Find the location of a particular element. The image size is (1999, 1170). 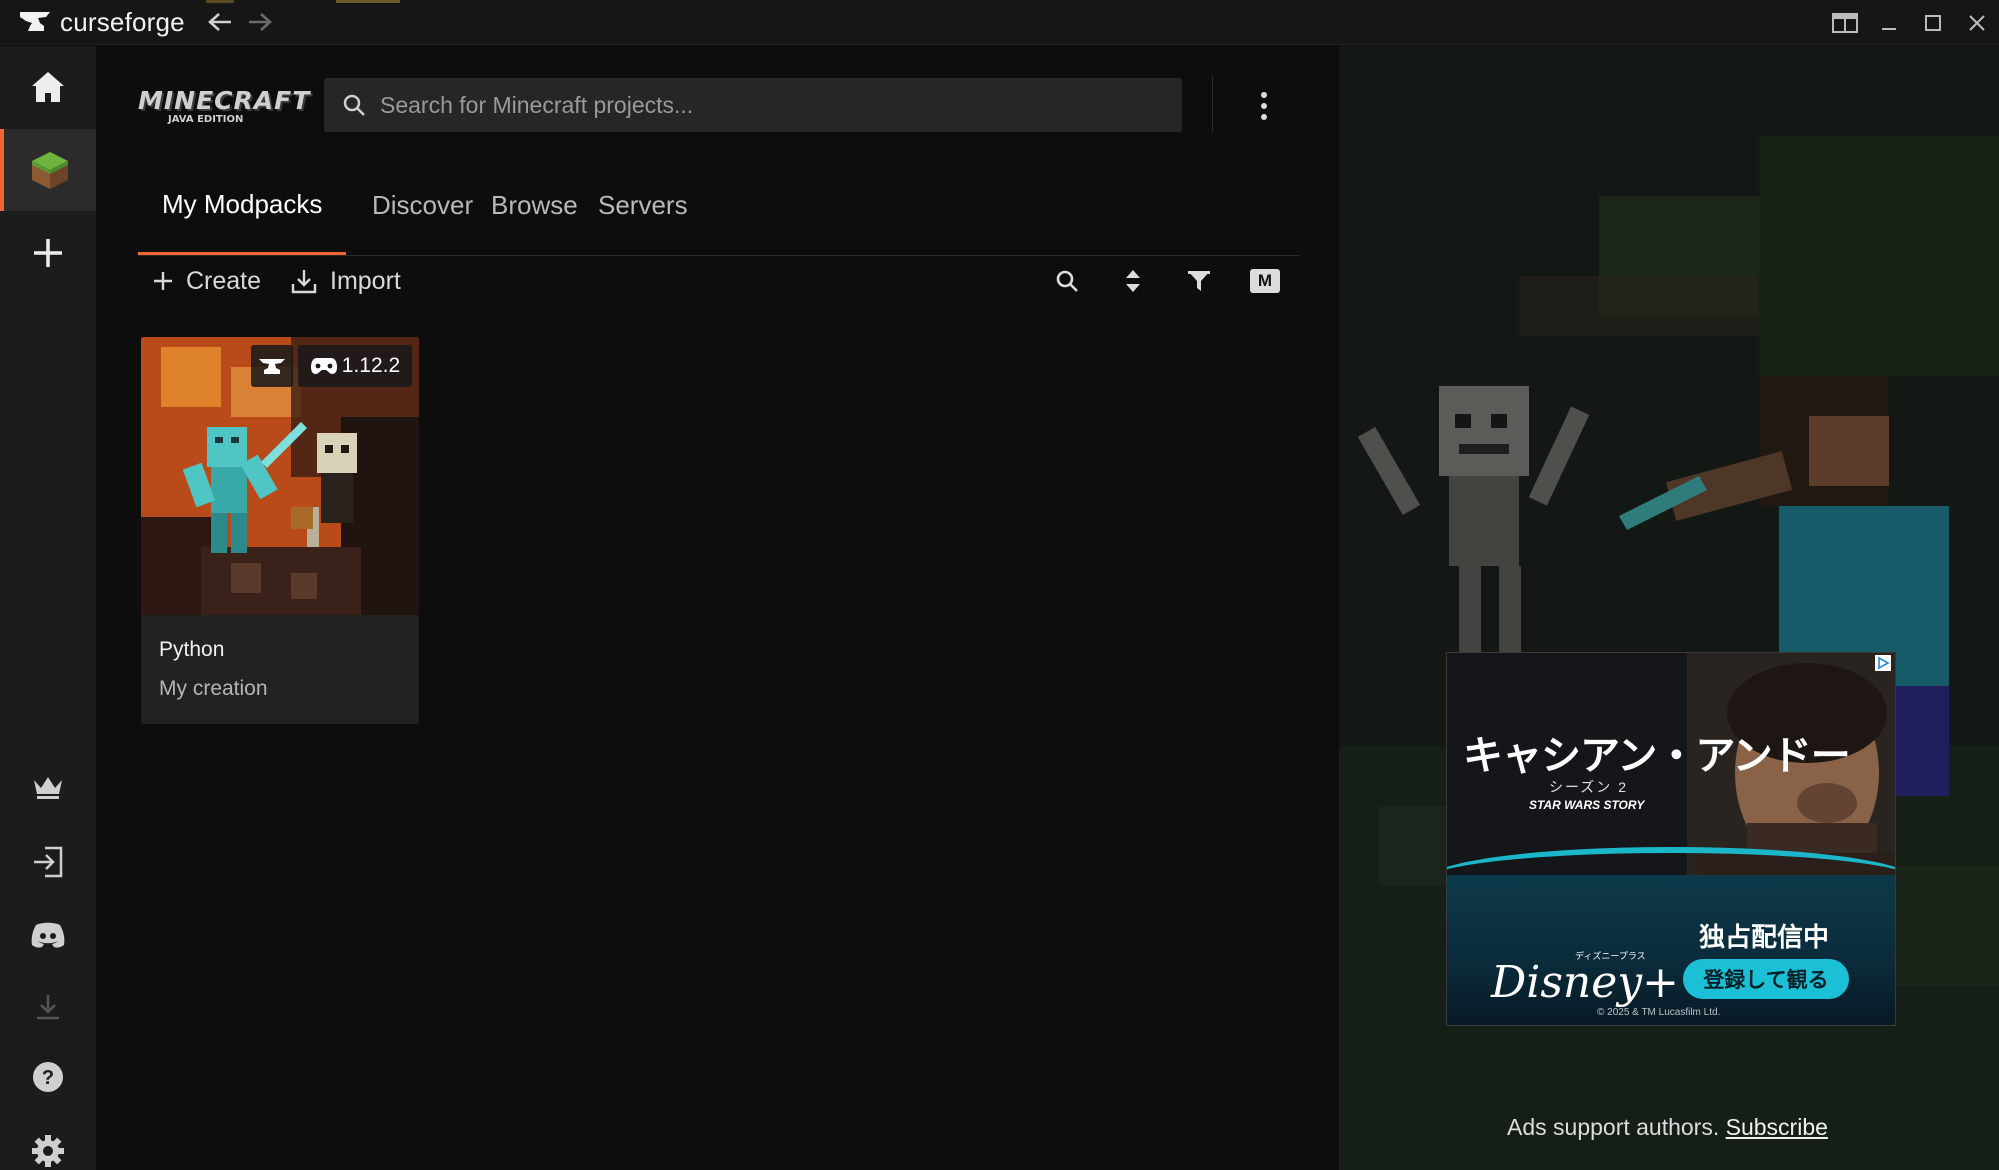

sidebar-item-discord is located at coordinates (48, 935).